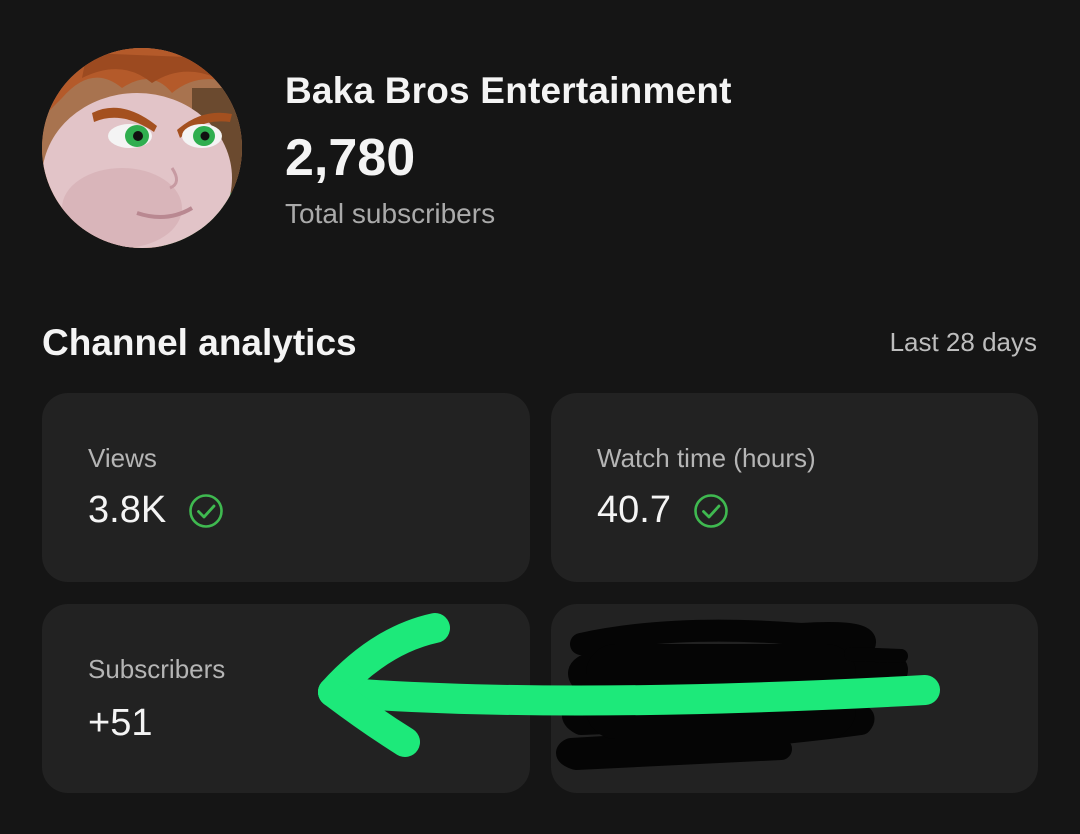  What do you see at coordinates (286, 698) in the screenshot?
I see `subscribers-card: Subscribers +51` at bounding box center [286, 698].